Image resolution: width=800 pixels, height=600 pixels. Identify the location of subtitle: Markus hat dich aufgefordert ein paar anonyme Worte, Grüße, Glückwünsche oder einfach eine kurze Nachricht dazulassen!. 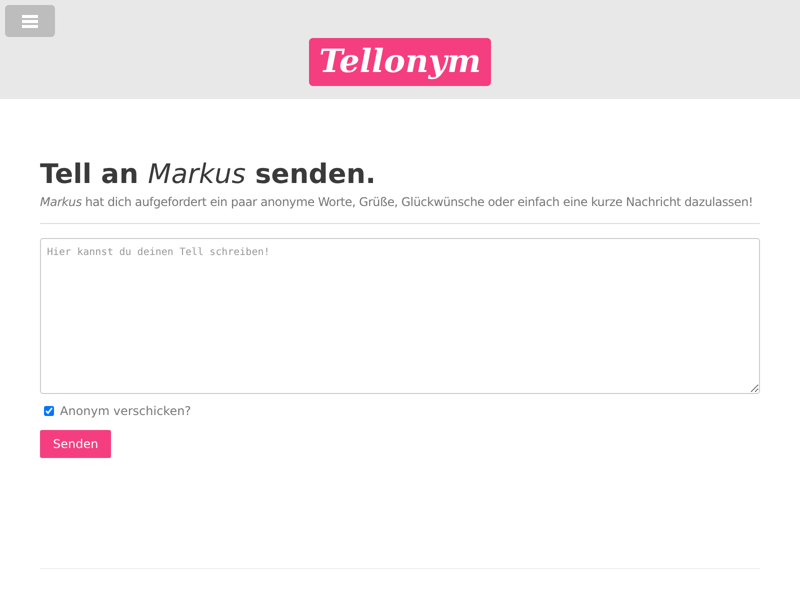
(397, 202).